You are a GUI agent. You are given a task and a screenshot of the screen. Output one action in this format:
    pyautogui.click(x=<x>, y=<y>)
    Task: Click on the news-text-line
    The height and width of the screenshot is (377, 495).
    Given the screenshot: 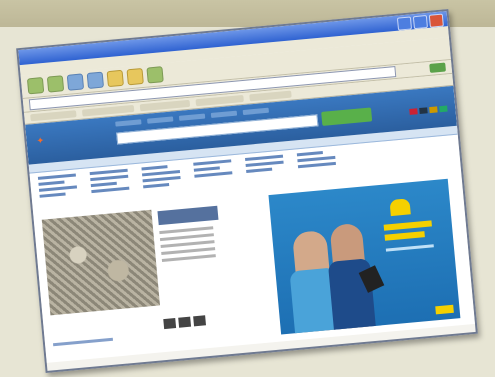 What is the action you would take?
    pyautogui.click(x=188, y=258)
    